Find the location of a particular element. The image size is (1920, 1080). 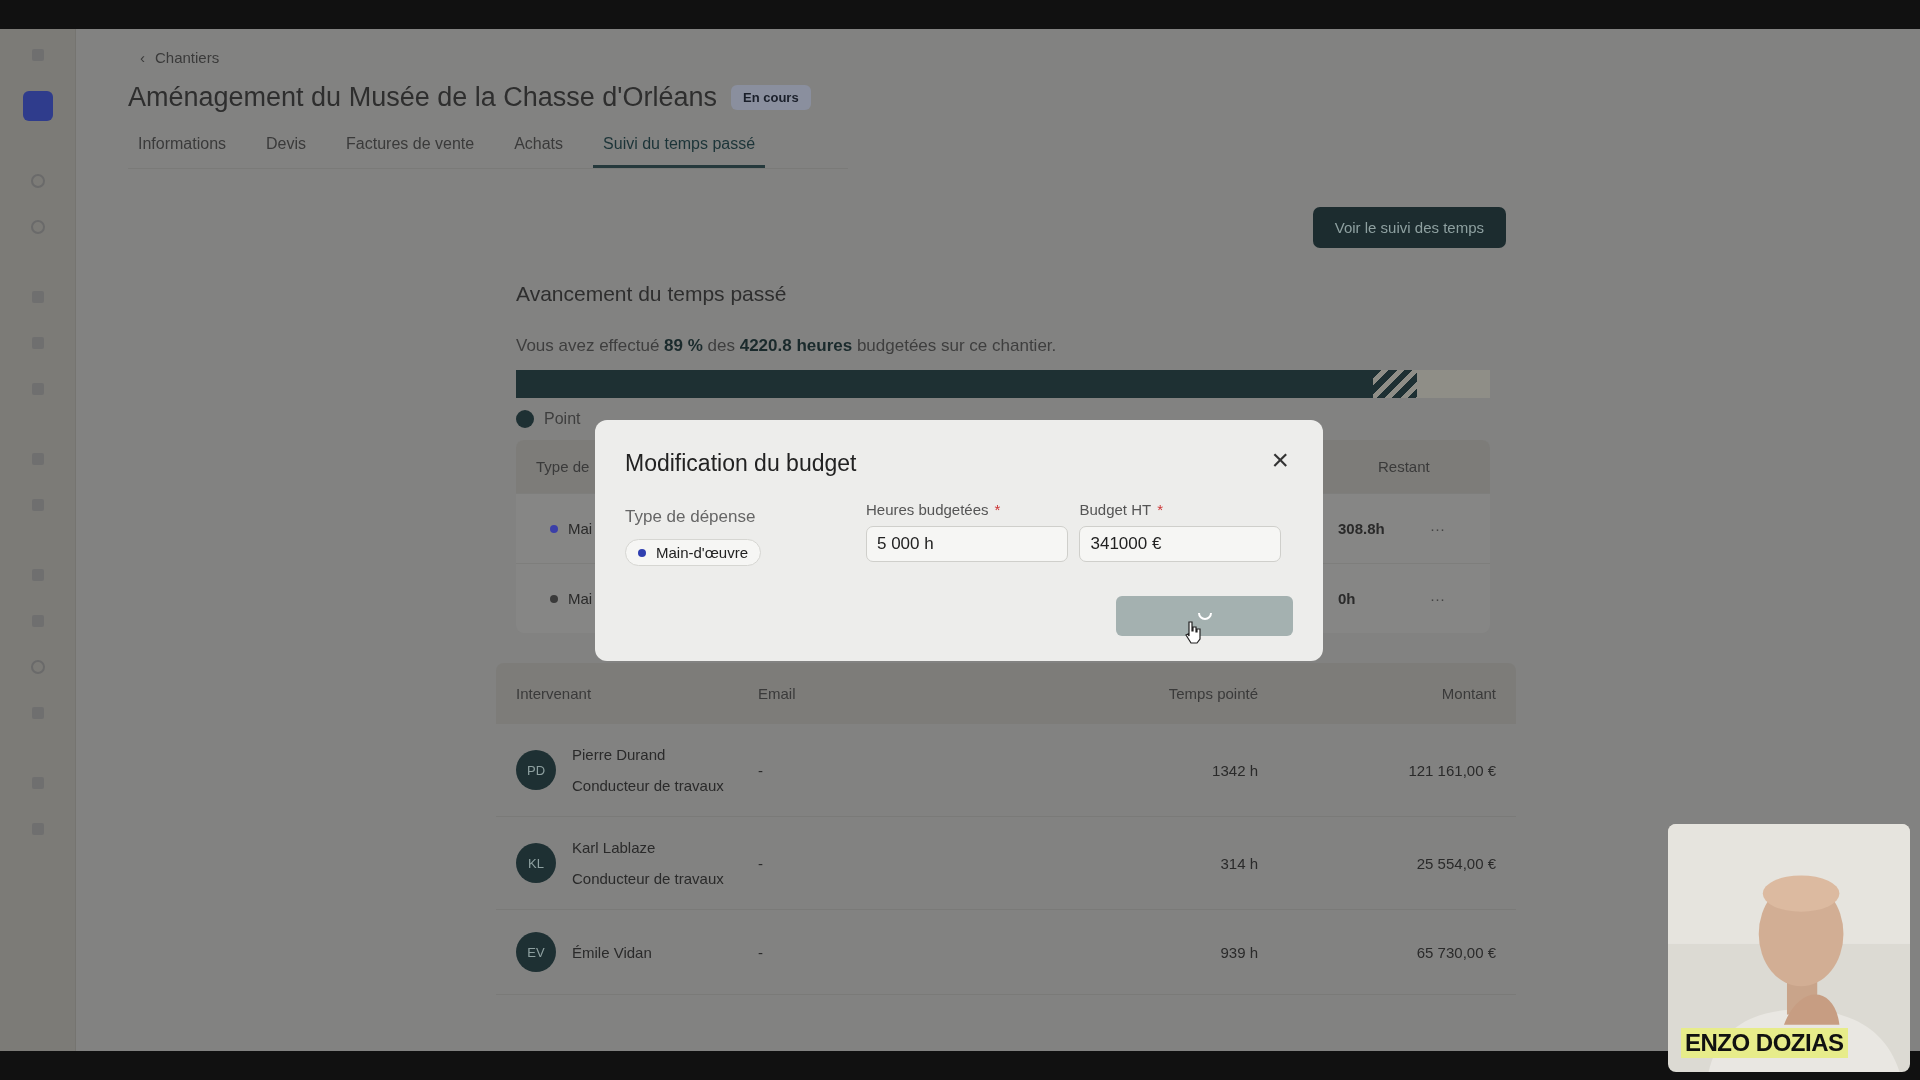

input-field: 341000 € is located at coordinates (1180, 544).